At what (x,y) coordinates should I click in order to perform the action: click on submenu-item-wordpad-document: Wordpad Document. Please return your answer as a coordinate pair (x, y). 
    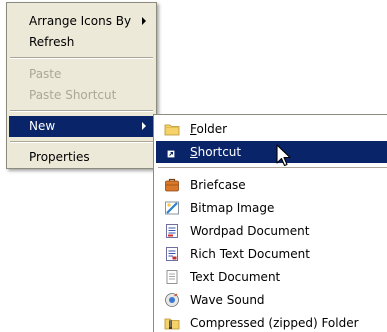
    Looking at the image, I should click on (271, 231).